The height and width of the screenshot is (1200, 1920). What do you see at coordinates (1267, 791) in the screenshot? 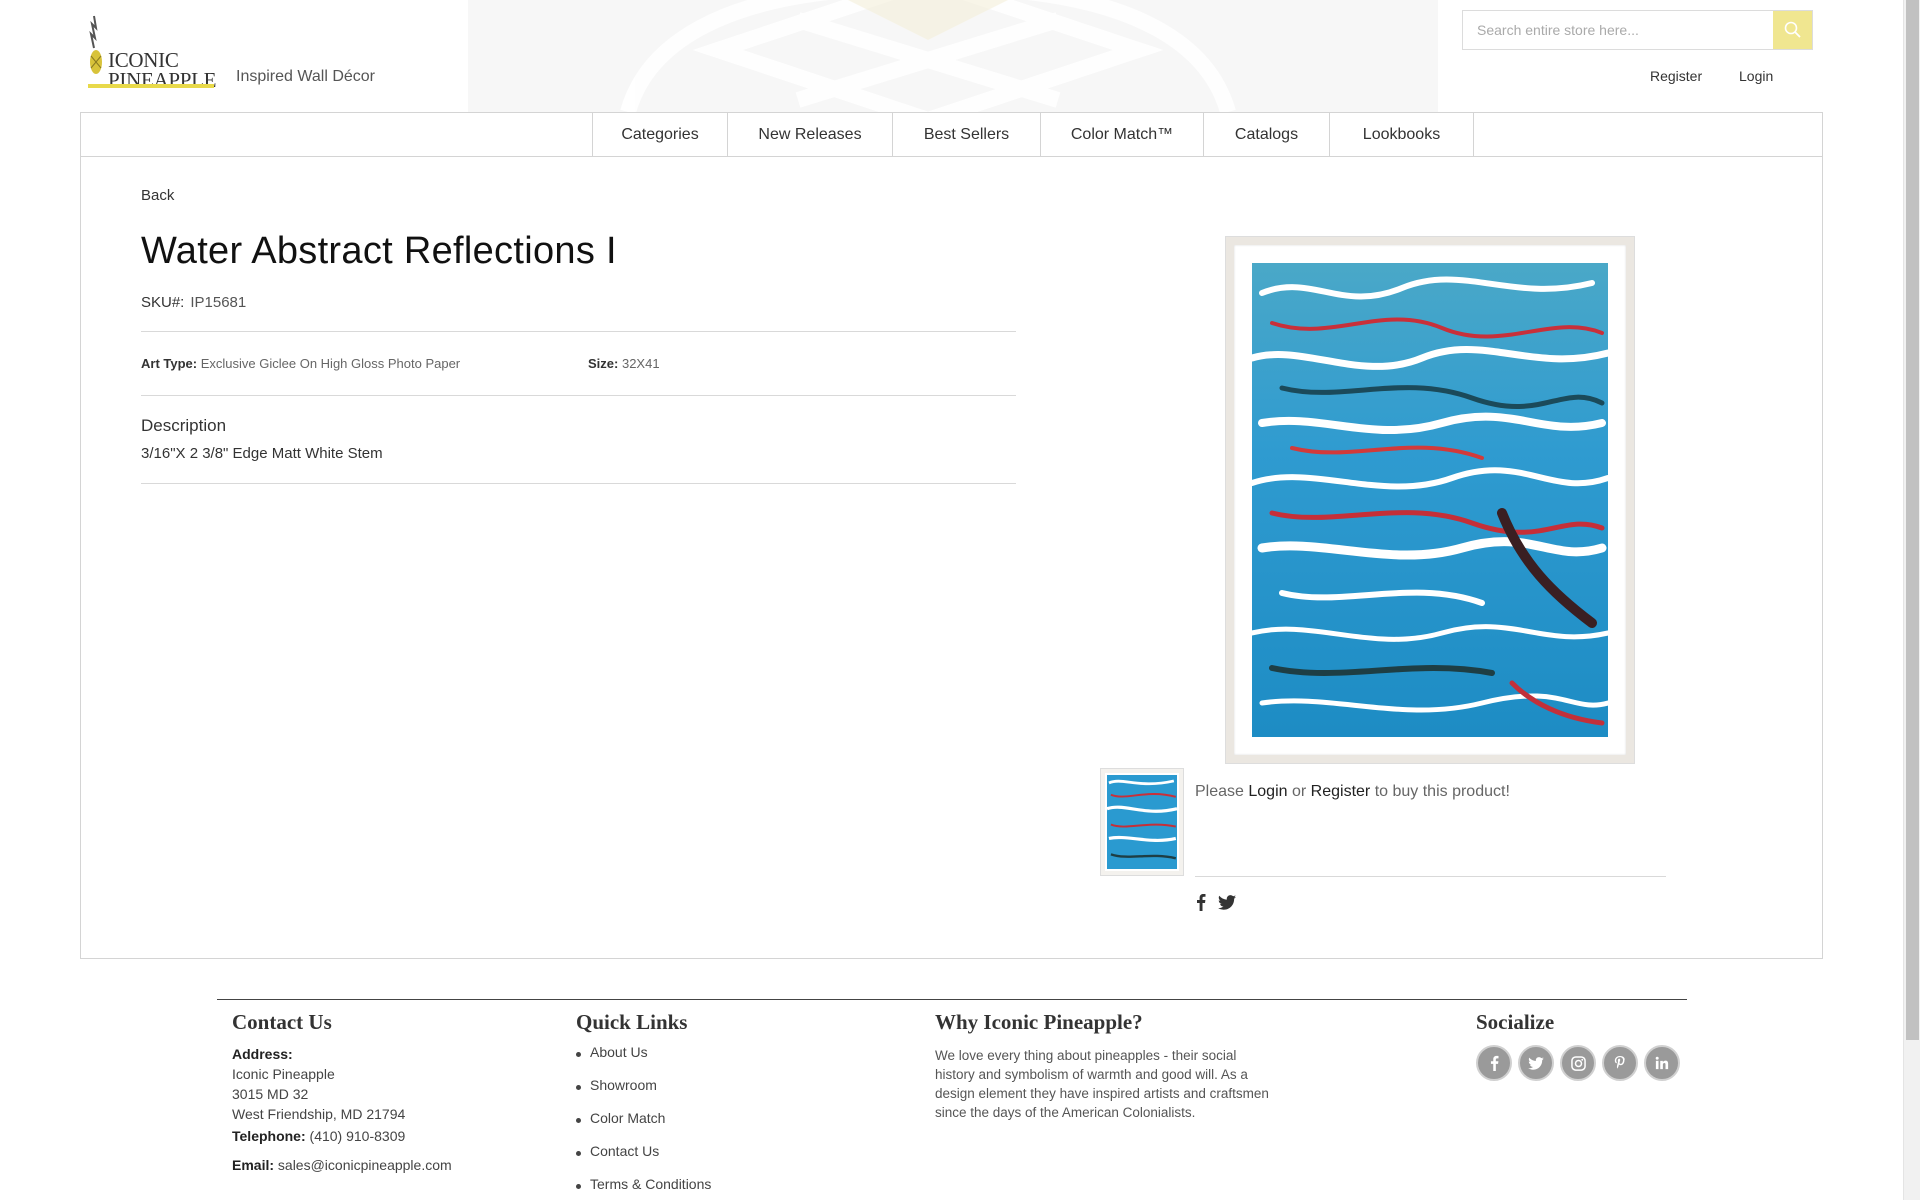
I see `buy-login-link: Login` at bounding box center [1267, 791].